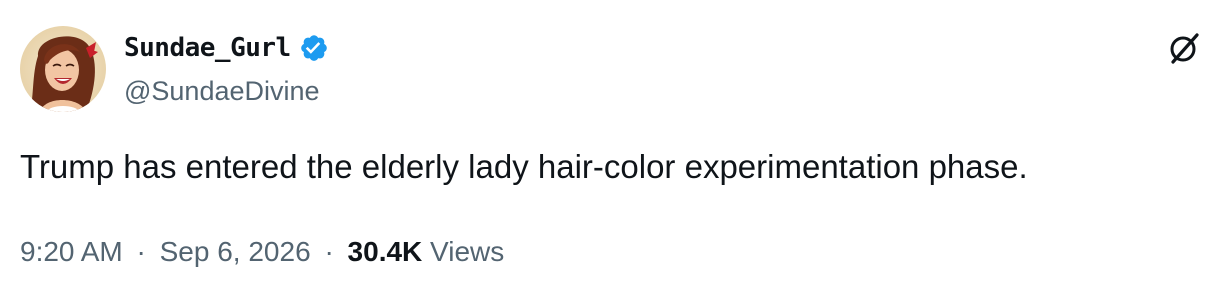 This screenshot has width=1218, height=302. What do you see at coordinates (235, 251) in the screenshot?
I see `tweet-date: Sep 6, 2026` at bounding box center [235, 251].